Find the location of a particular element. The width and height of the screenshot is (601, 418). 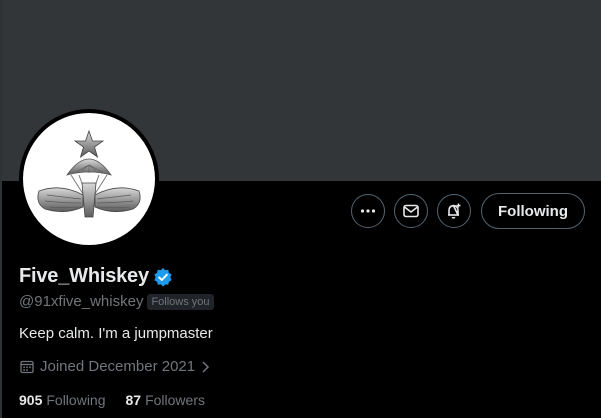

following-button: Following is located at coordinates (533, 211).